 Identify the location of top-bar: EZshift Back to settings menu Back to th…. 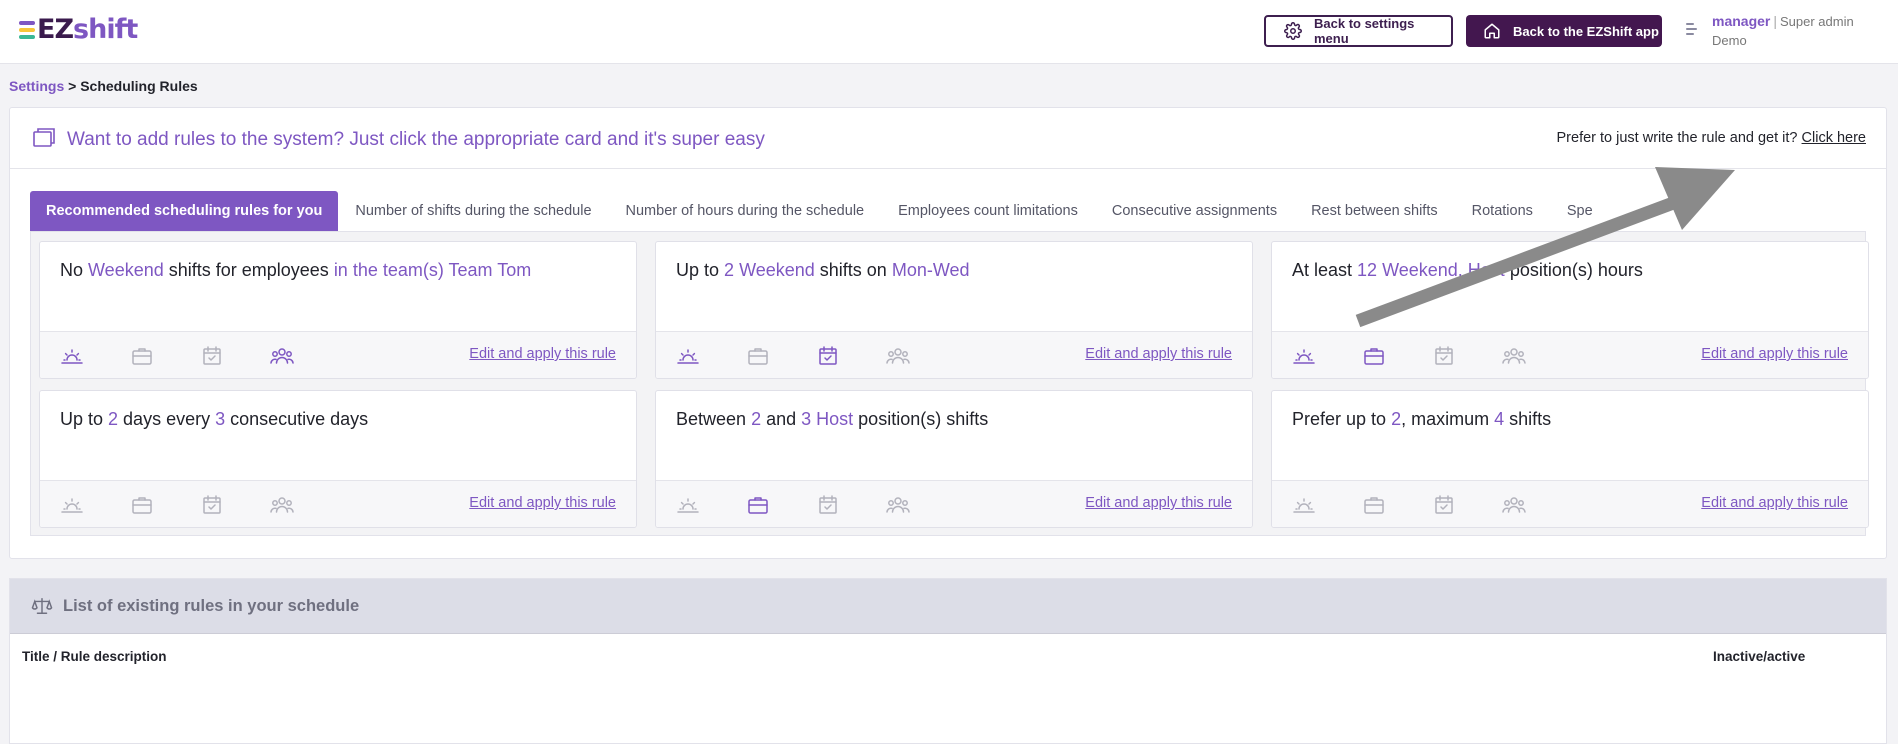
(949, 32).